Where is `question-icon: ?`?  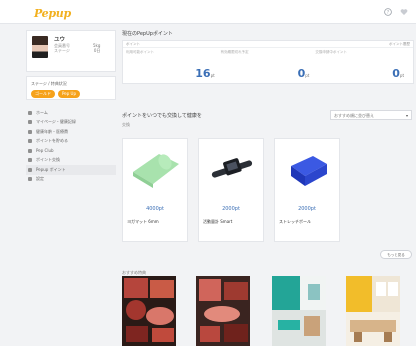
question-icon: ? is located at coordinates (388, 12).